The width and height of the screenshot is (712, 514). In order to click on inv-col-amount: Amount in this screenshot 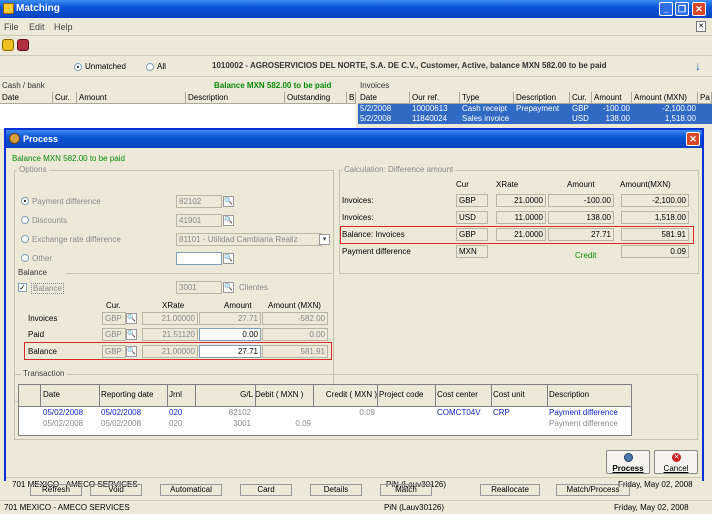, I will do `click(612, 98)`.